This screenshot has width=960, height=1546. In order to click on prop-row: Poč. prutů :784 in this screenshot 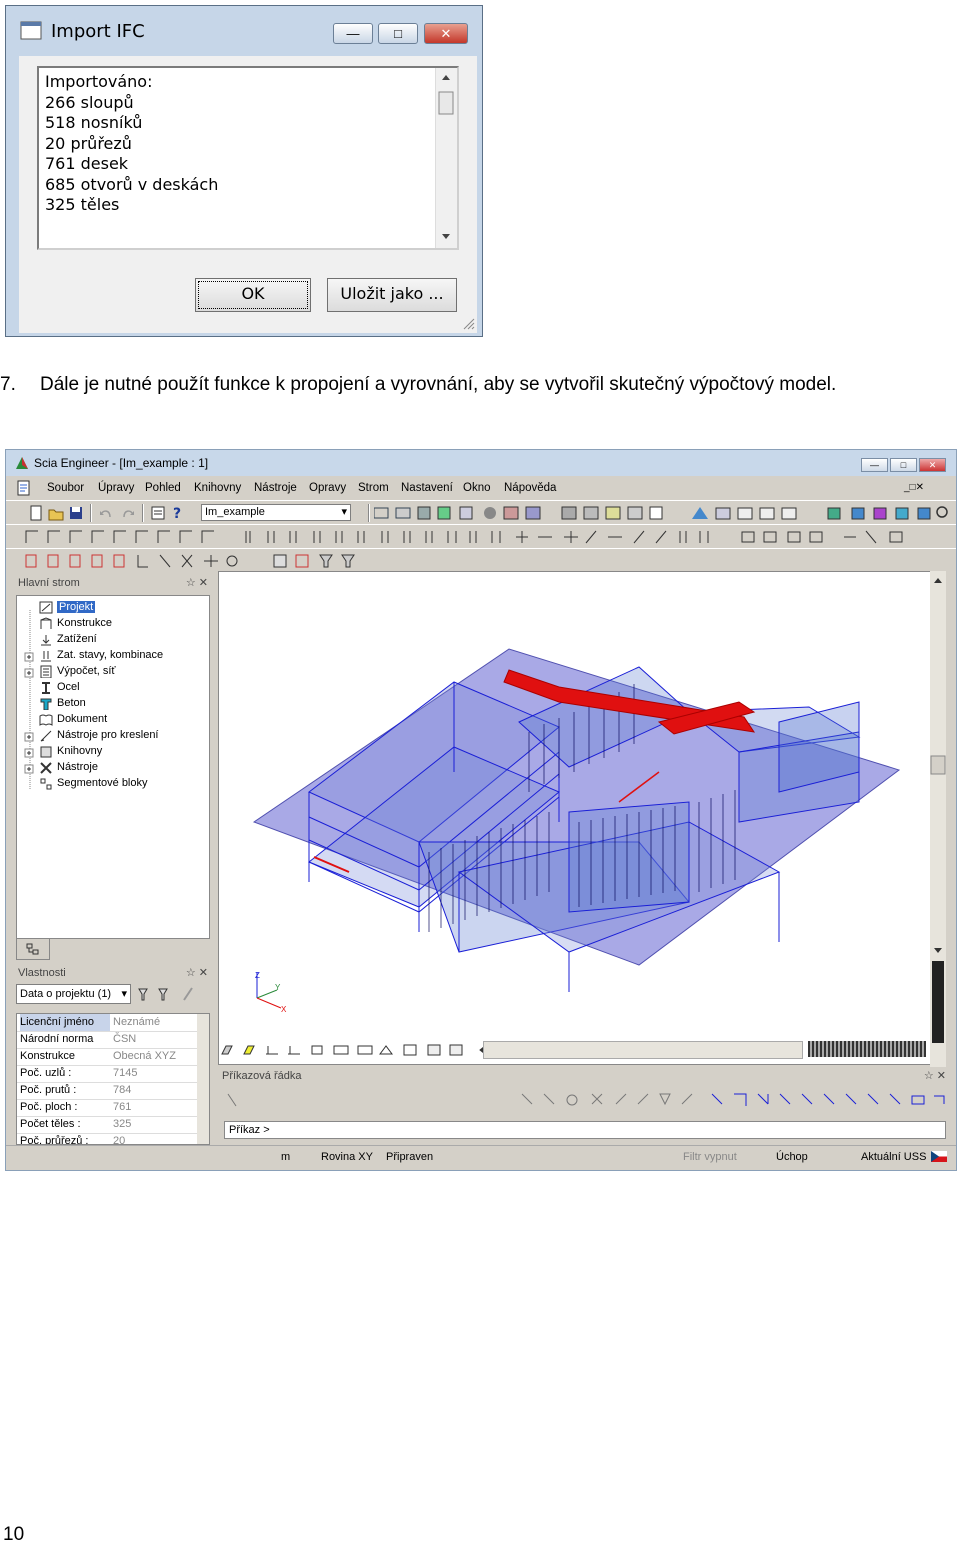, I will do `click(107, 1091)`.